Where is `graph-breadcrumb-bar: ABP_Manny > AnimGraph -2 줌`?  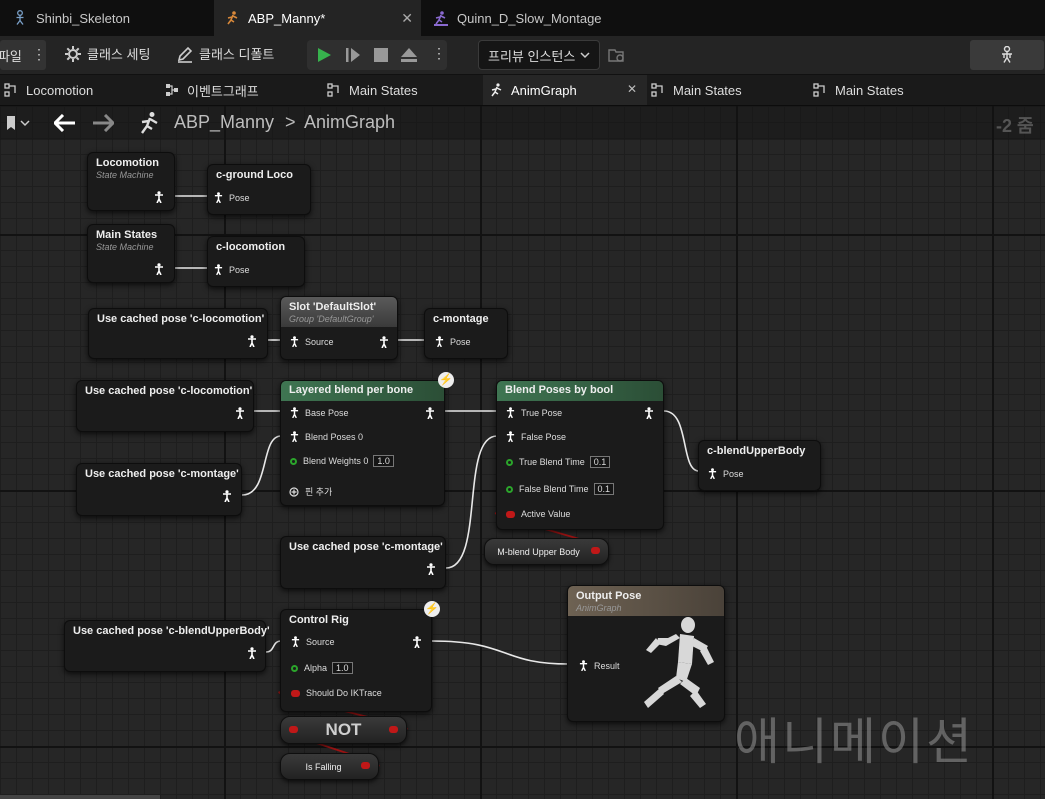 graph-breadcrumb-bar: ABP_Manny > AnimGraph -2 줌 is located at coordinates (522, 123).